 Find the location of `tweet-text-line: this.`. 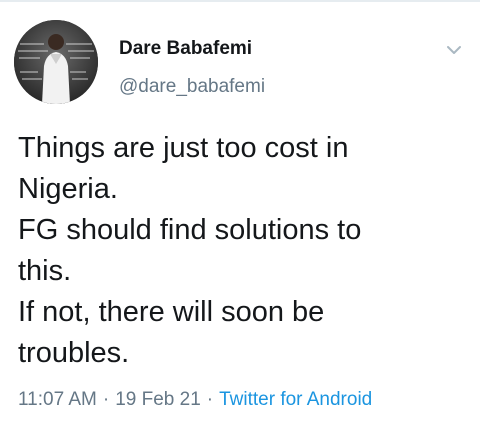

tweet-text-line: this. is located at coordinates (45, 271).